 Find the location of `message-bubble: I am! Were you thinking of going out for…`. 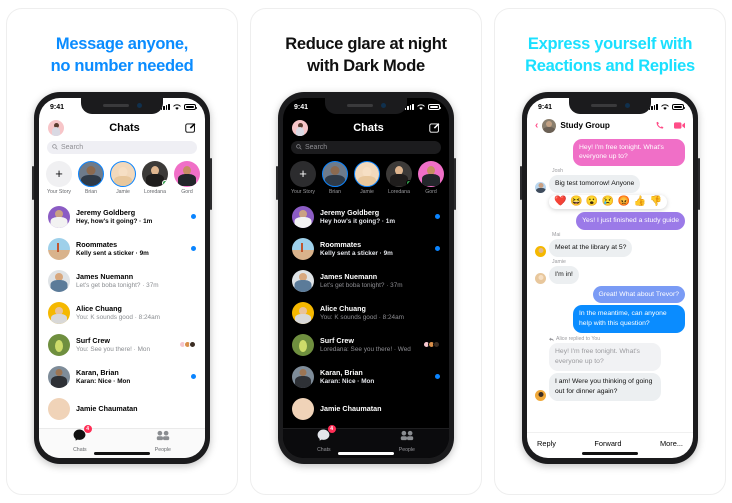

message-bubble: I am! Were you thinking of going out for… is located at coordinates (605, 386).